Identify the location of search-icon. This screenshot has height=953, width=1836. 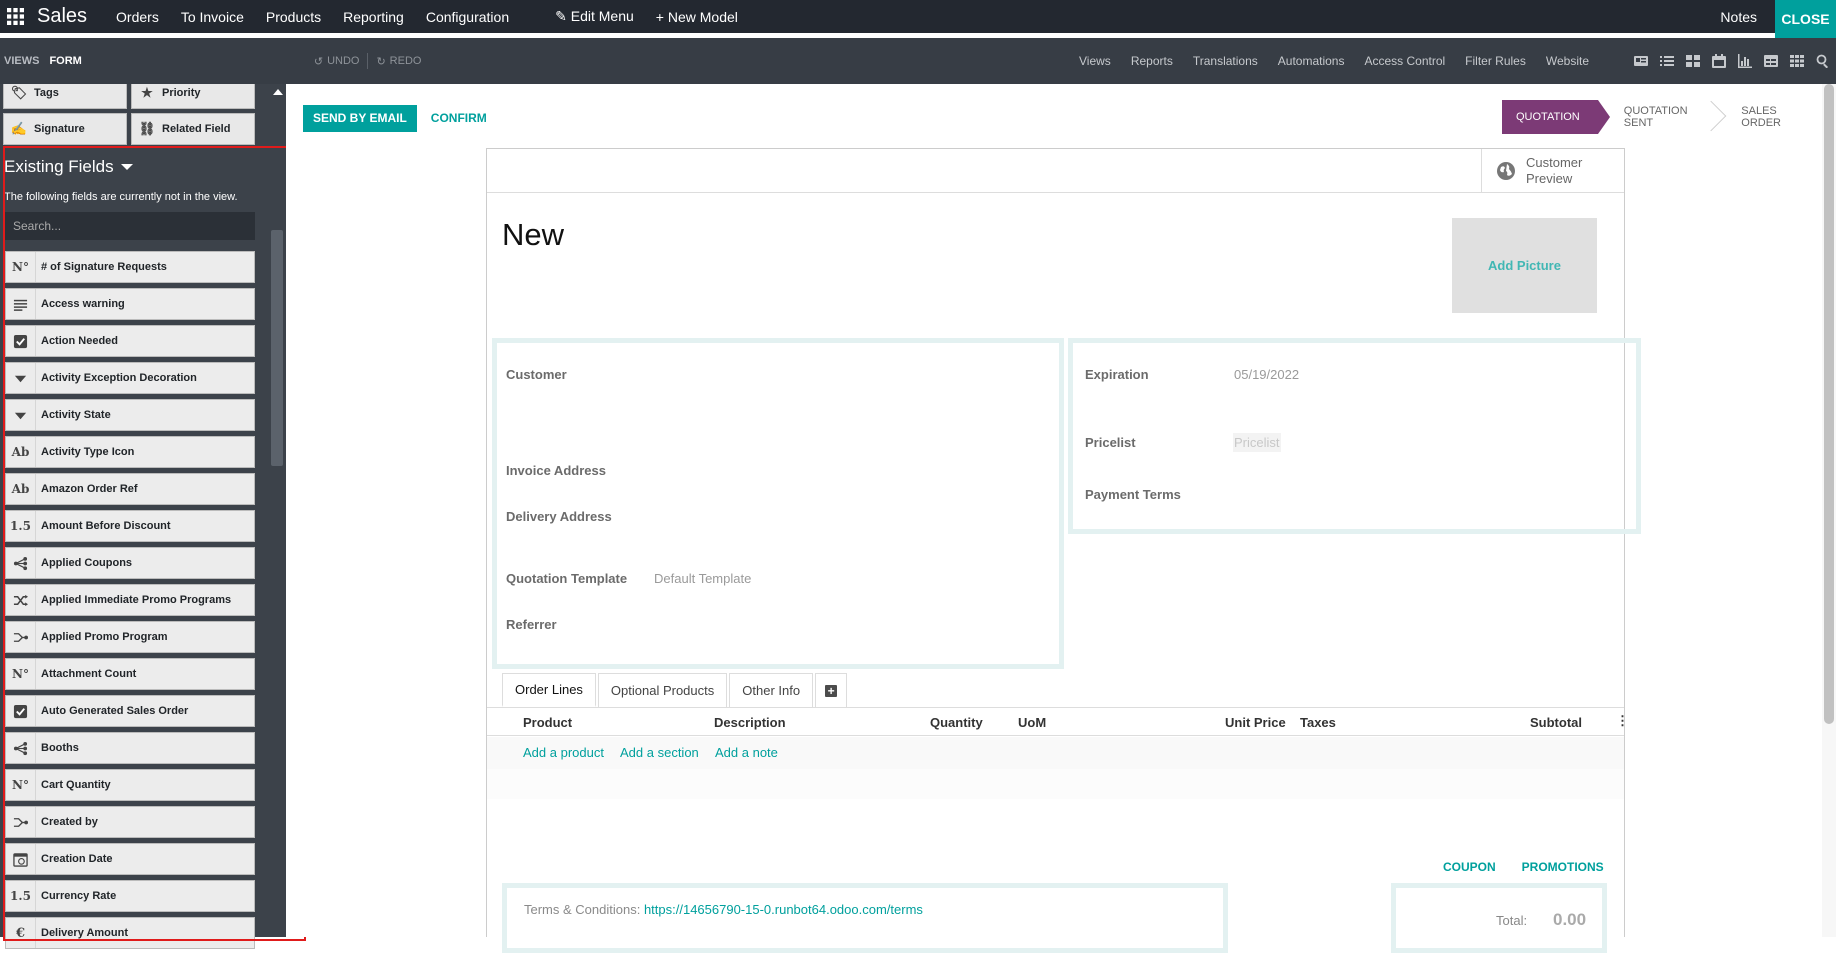
(1823, 61).